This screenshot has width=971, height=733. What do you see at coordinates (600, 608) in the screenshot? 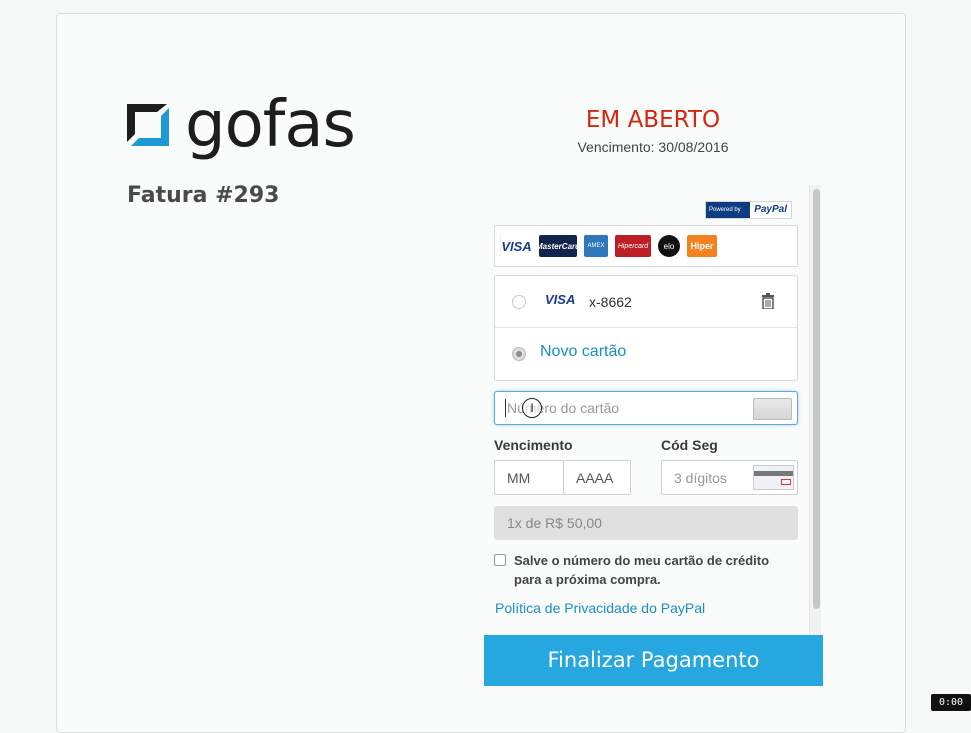
I see `paypal-privacy-link: Política de Privacidade do PayPal` at bounding box center [600, 608].